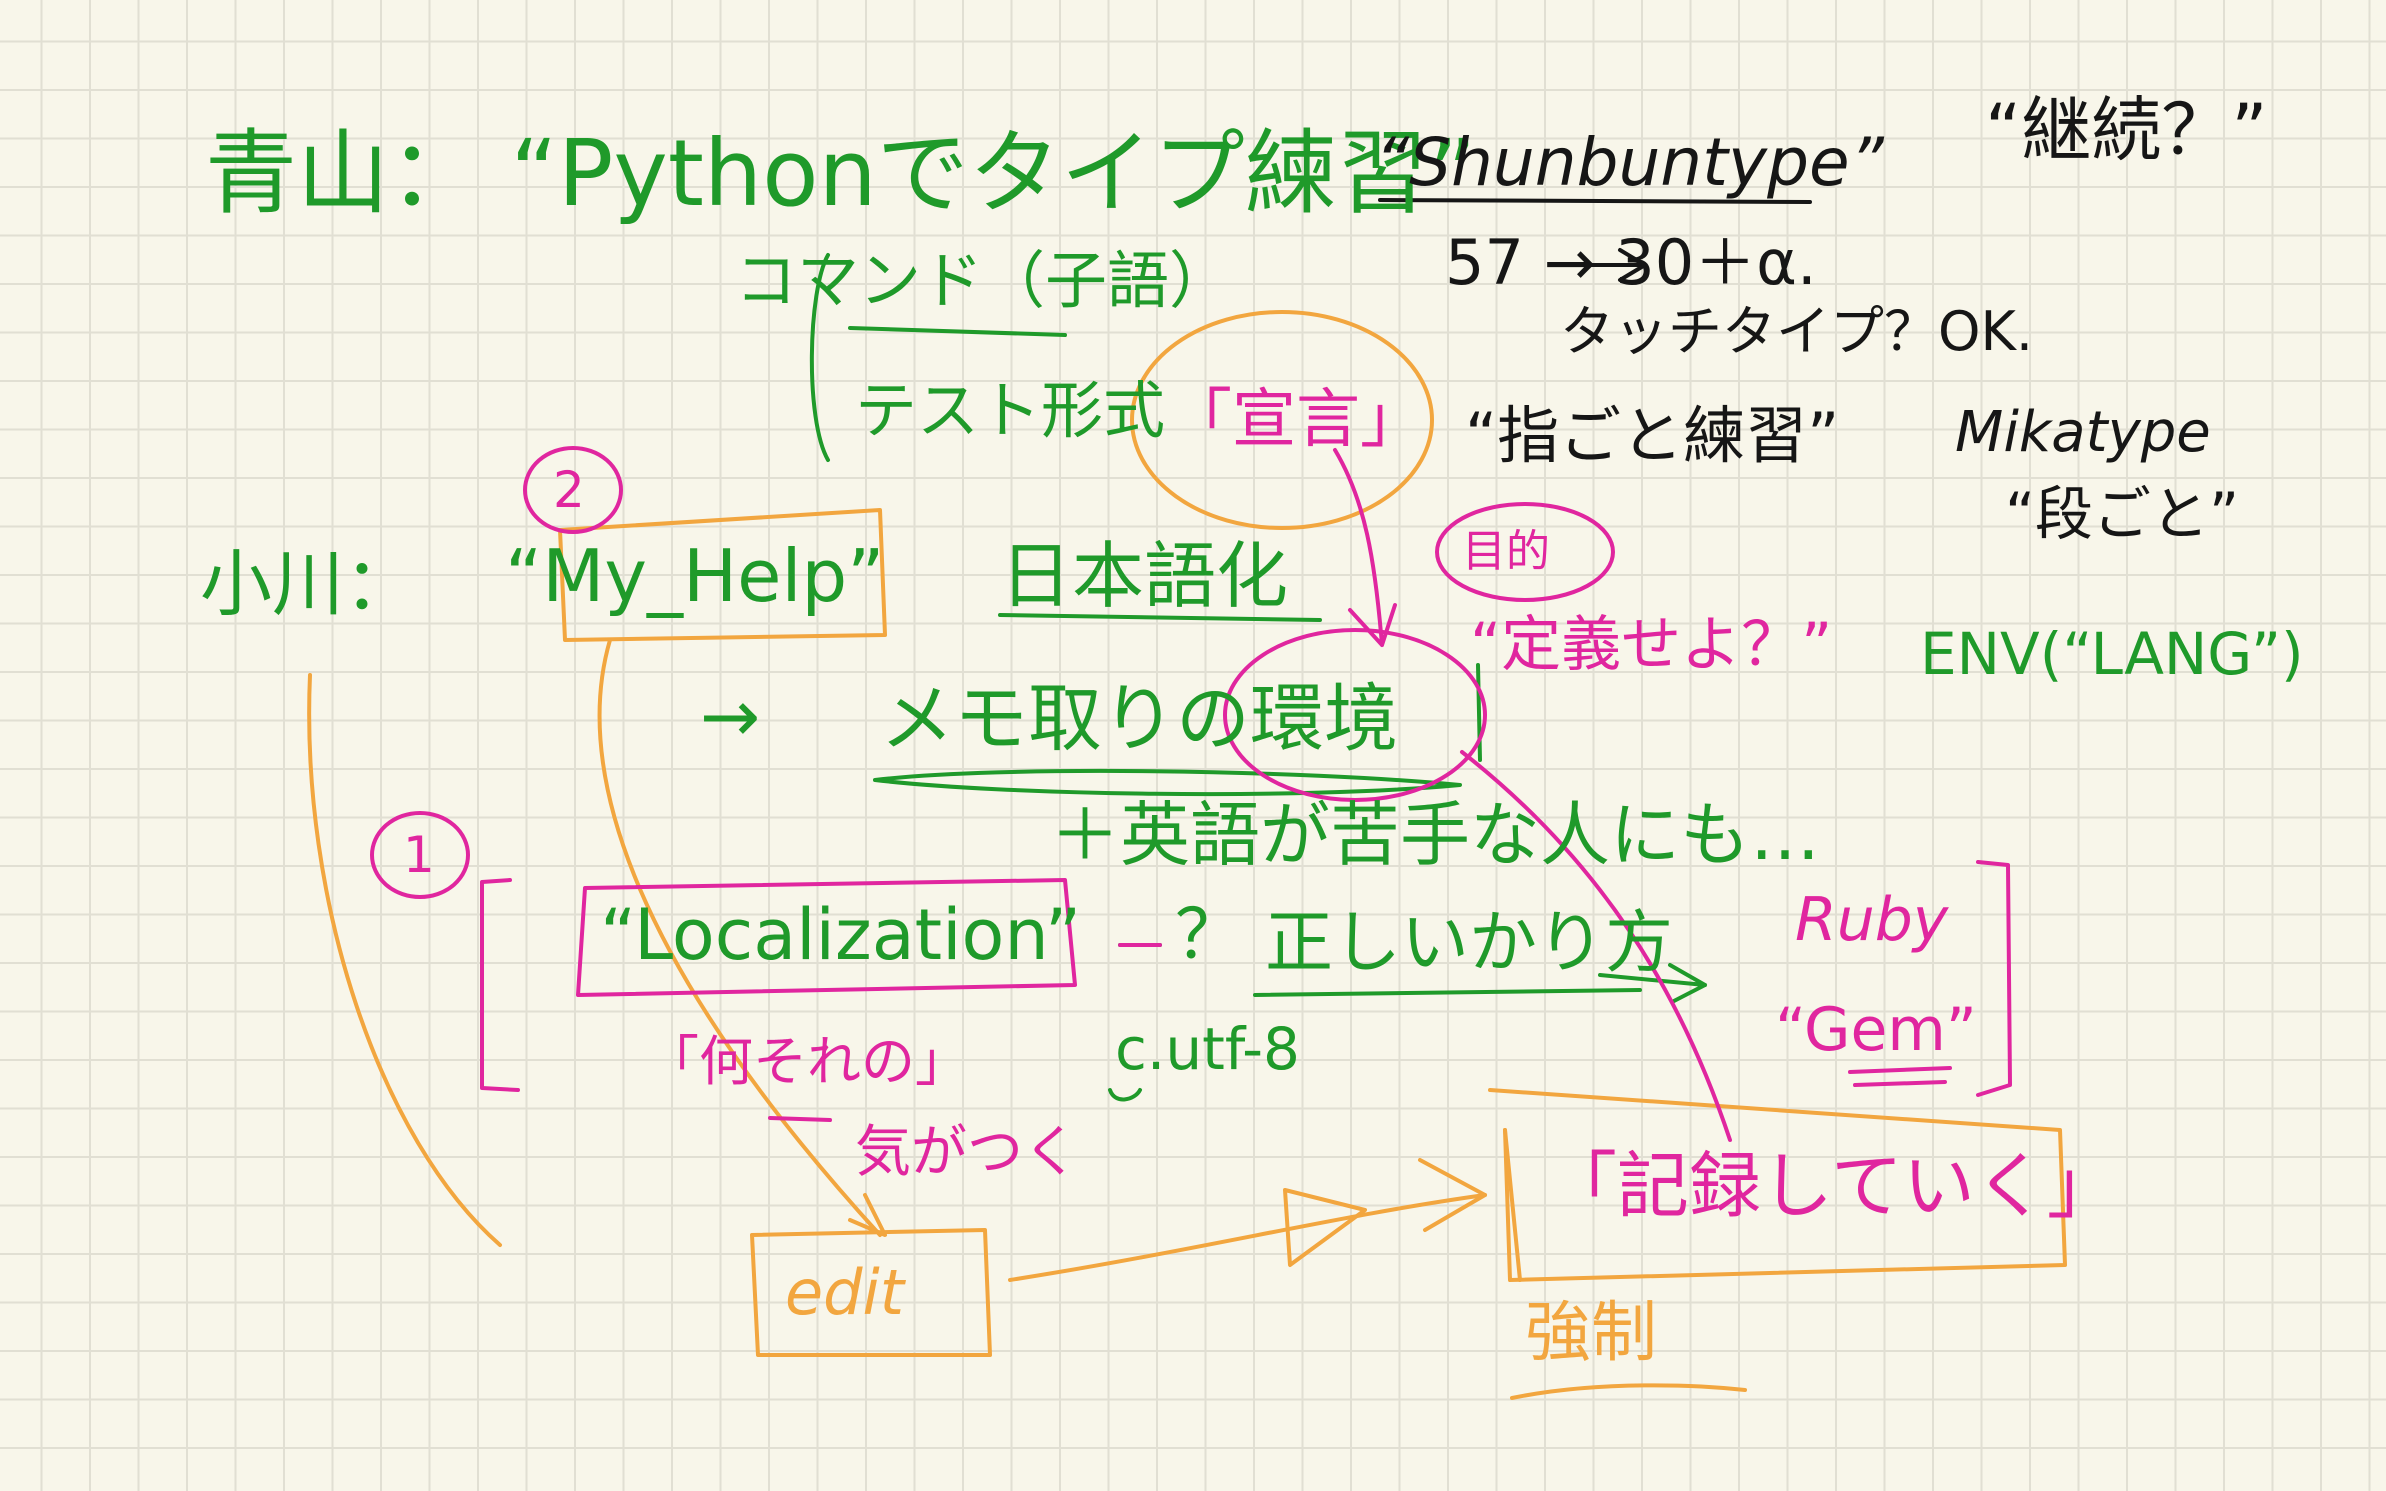 Image resolution: width=2386 pixels, height=1491 pixels. What do you see at coordinates (308, 584) in the screenshot?
I see `note-ogawa: 小川：` at bounding box center [308, 584].